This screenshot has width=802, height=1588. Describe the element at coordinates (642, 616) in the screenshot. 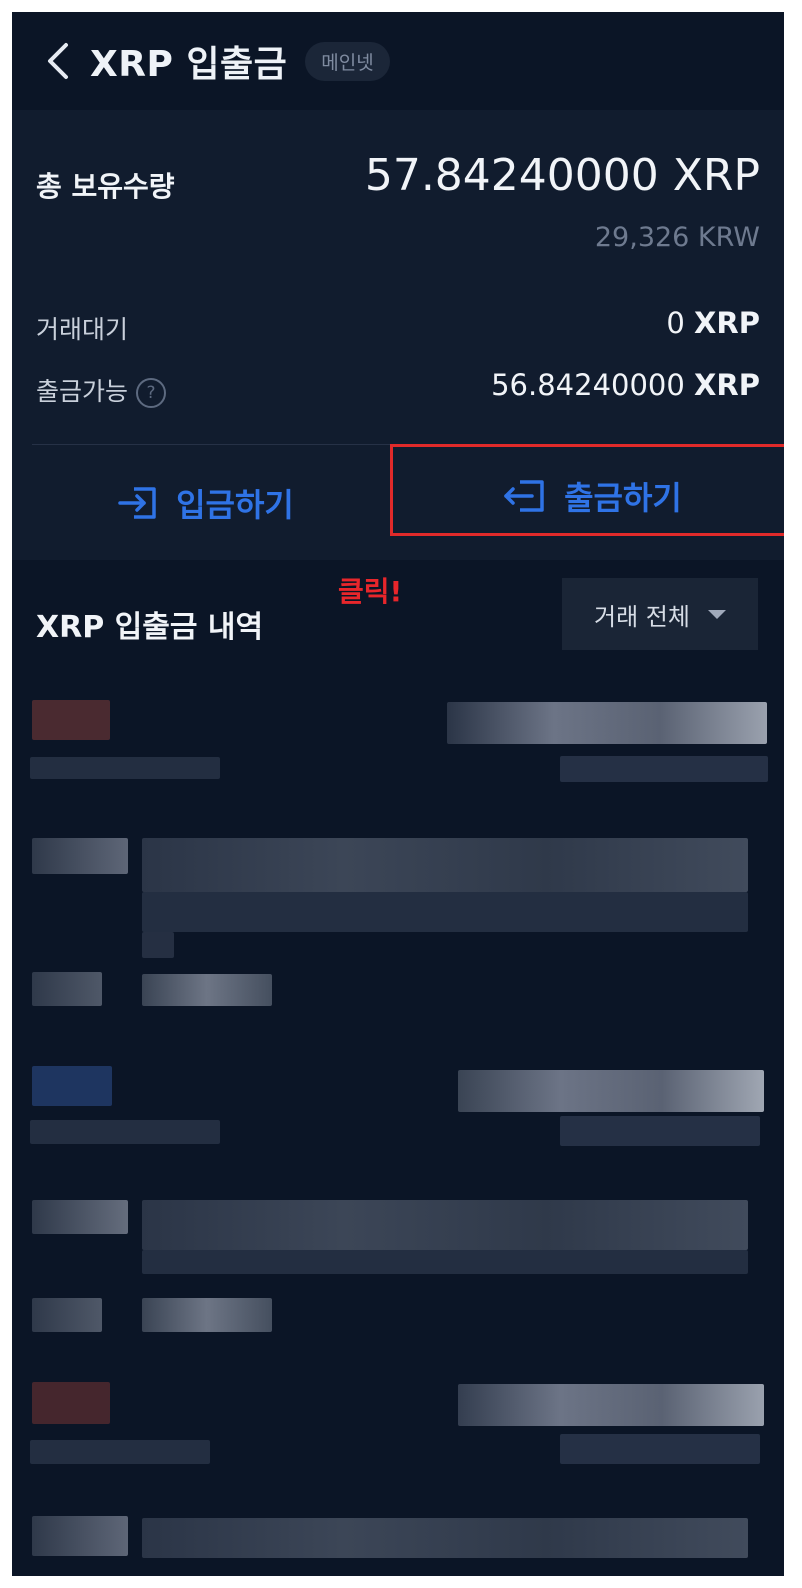

I see `history-filter-label: 거래 전체` at that location.